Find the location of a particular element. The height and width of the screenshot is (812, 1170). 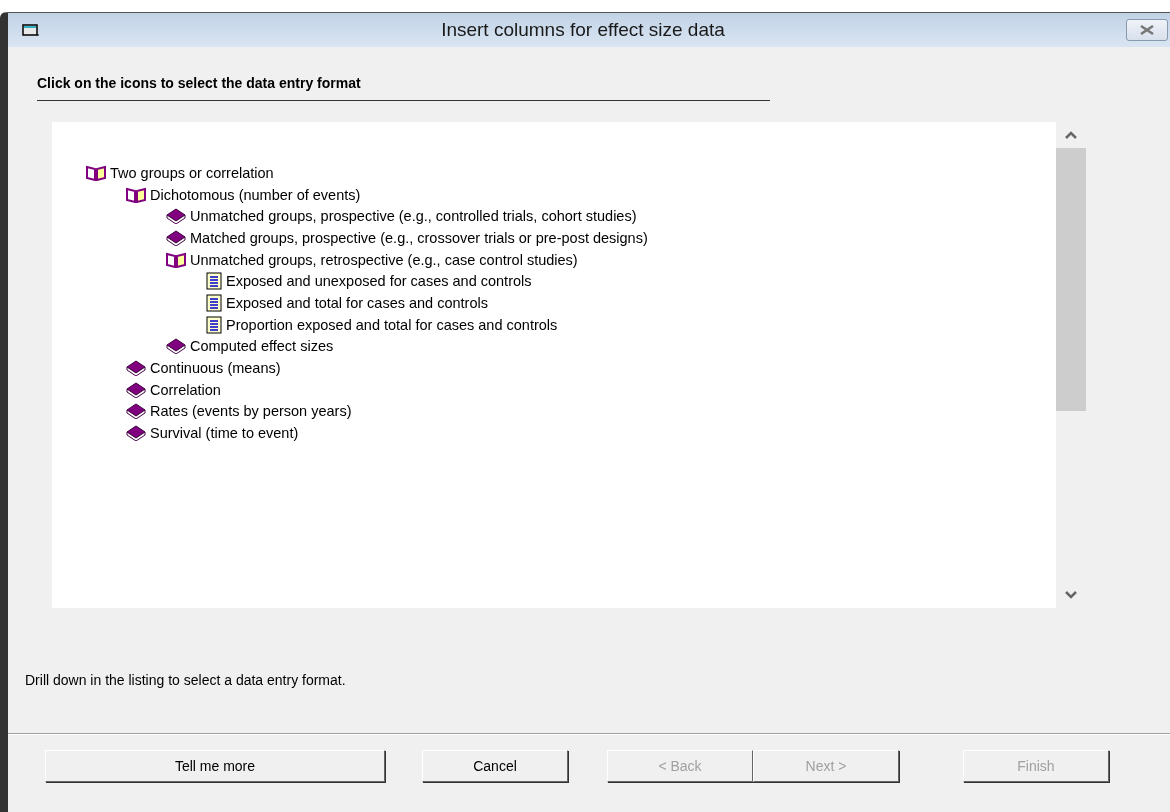

instruction-heading: Click on the icons to select the data entry format is located at coordinates (403, 88).